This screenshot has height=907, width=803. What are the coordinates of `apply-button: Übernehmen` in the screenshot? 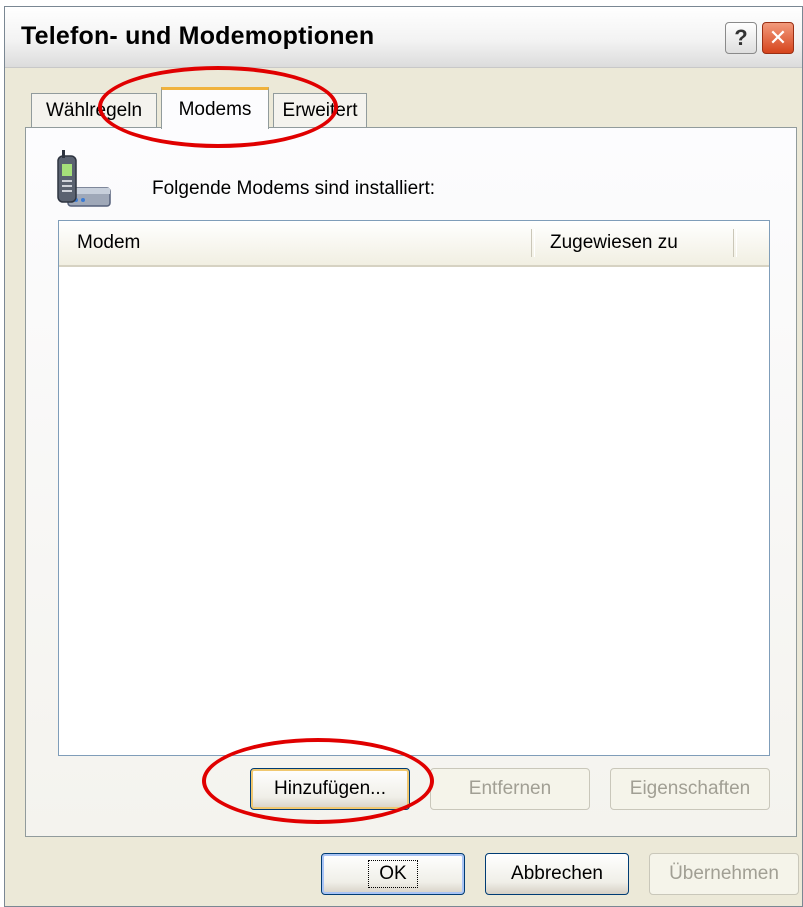 It's located at (724, 874).